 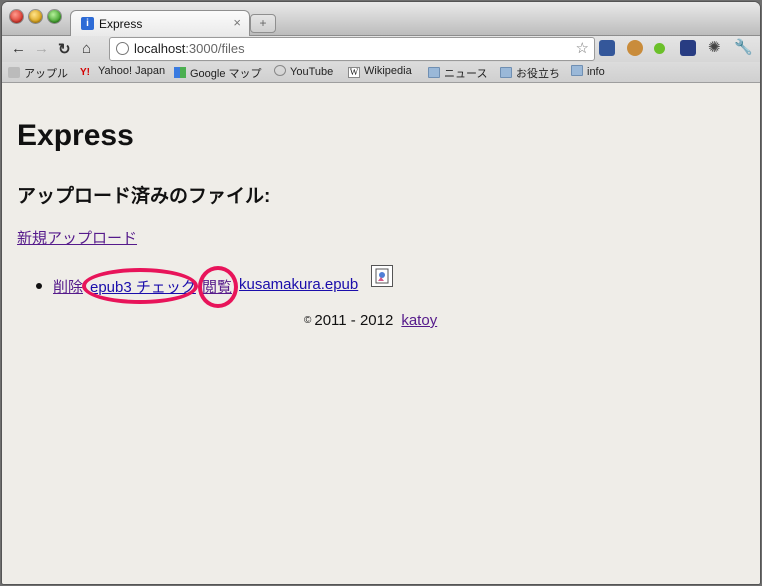 I want to click on google-maps-icon, so click(x=180, y=72).